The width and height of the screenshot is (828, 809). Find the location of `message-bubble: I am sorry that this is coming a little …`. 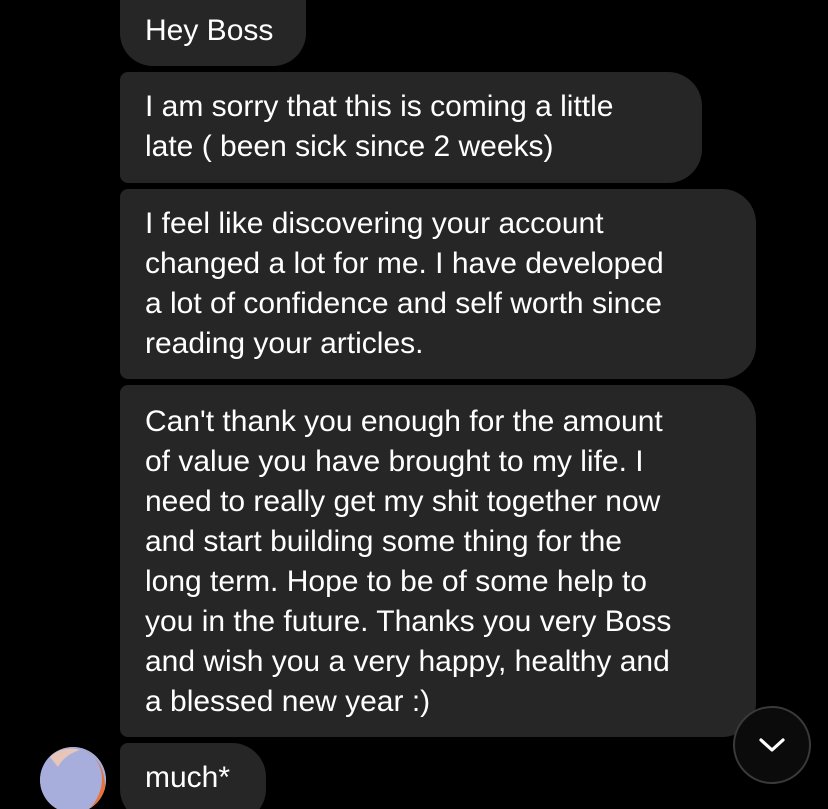

message-bubble: I am sorry that this is coming a little … is located at coordinates (411, 127).